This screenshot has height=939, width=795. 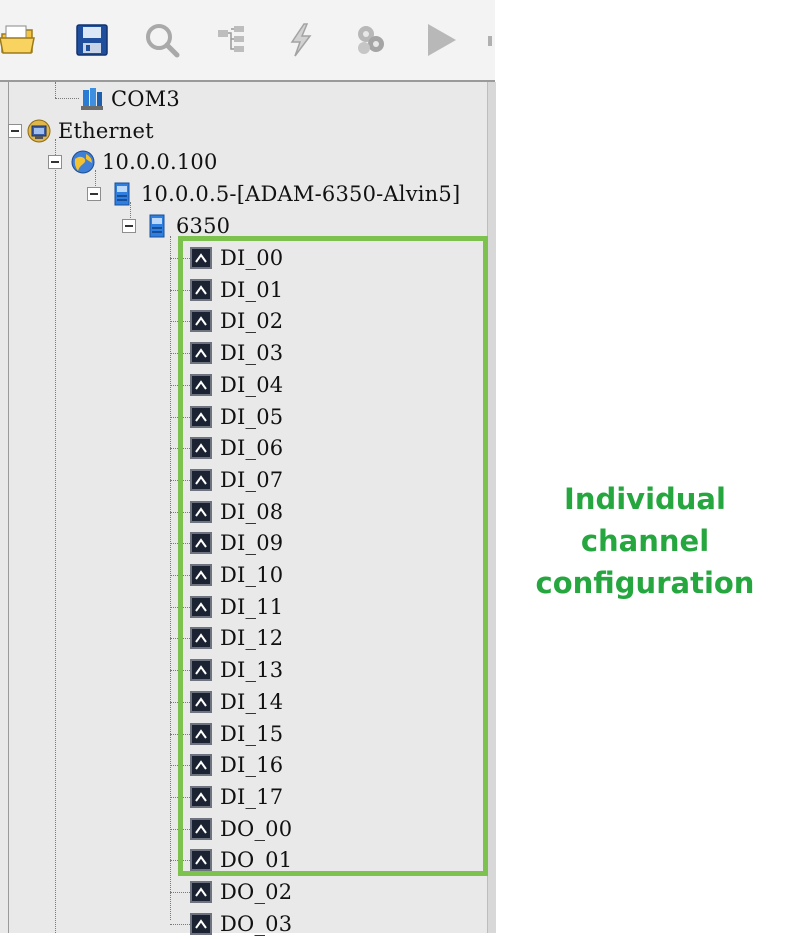 I want to click on tree-item-label: 10.0.0.100, so click(x=160, y=162).